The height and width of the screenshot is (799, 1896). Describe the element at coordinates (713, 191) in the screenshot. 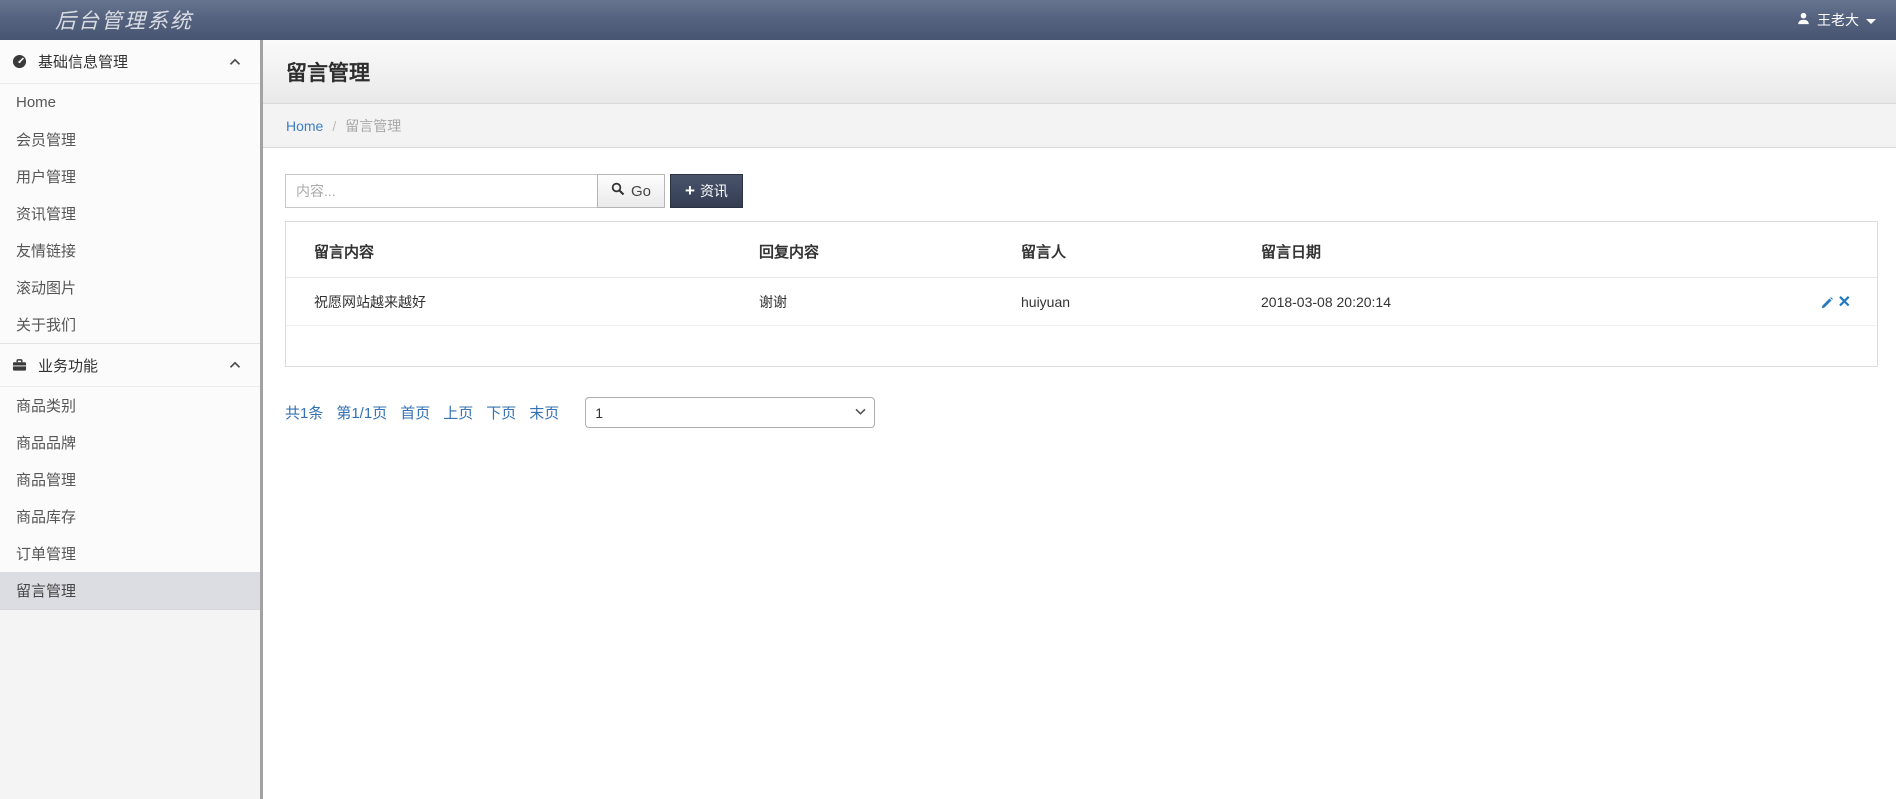

I see `add-news-button-label: 资讯` at that location.